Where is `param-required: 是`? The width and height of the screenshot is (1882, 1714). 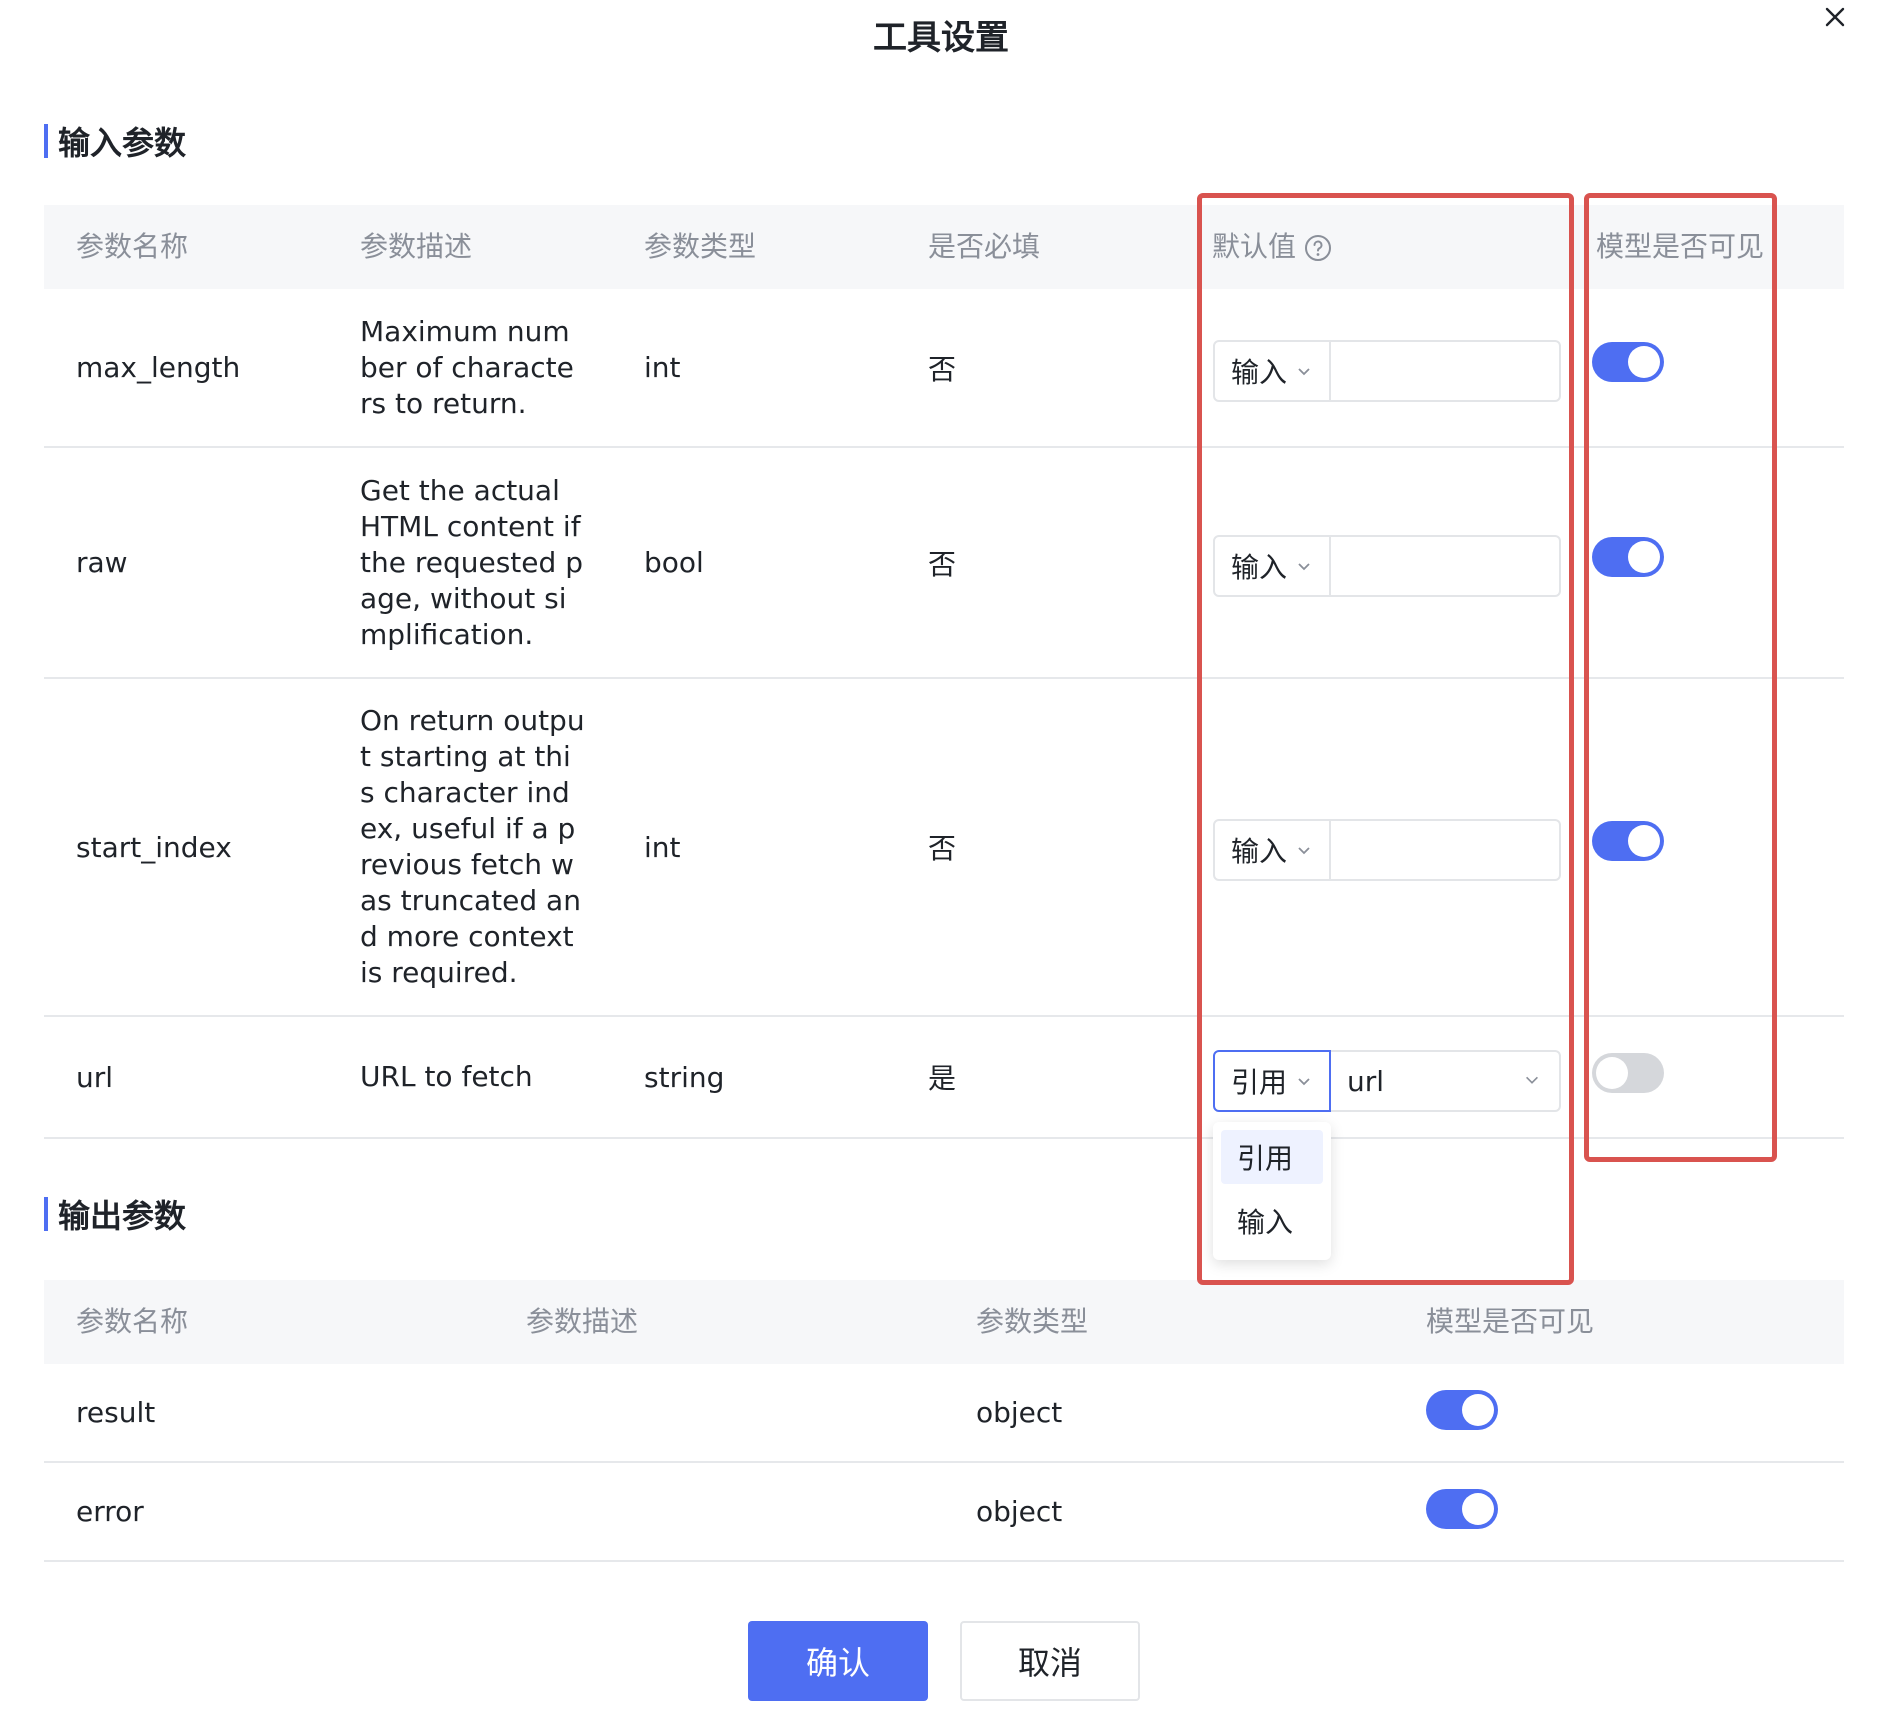 param-required: 是 is located at coordinates (942, 1078).